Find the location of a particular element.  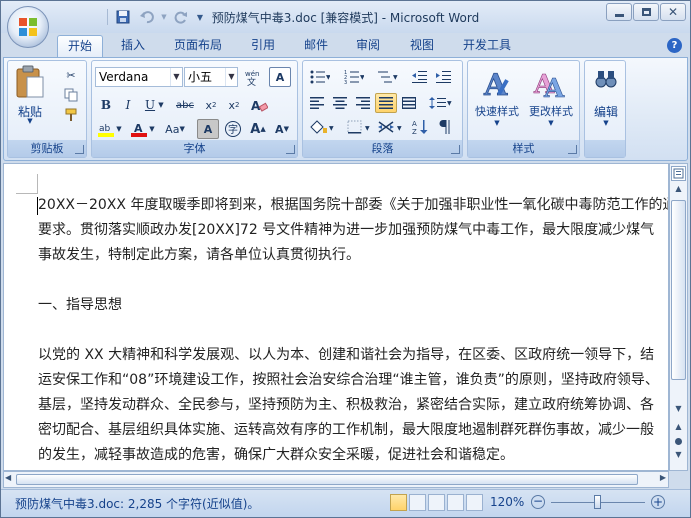

full-screen-reading-icon is located at coordinates (417, 502).